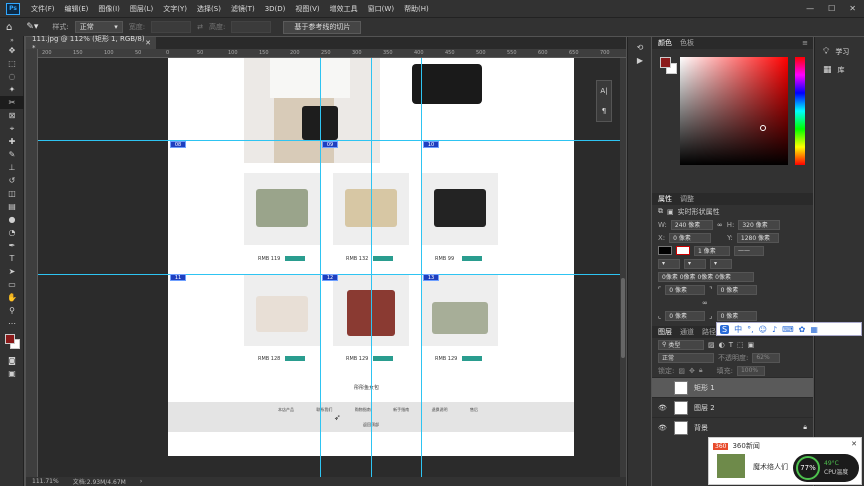  Describe the element at coordinates (685, 289) in the screenshot. I see `corner-tl-input: 0 像素` at that location.